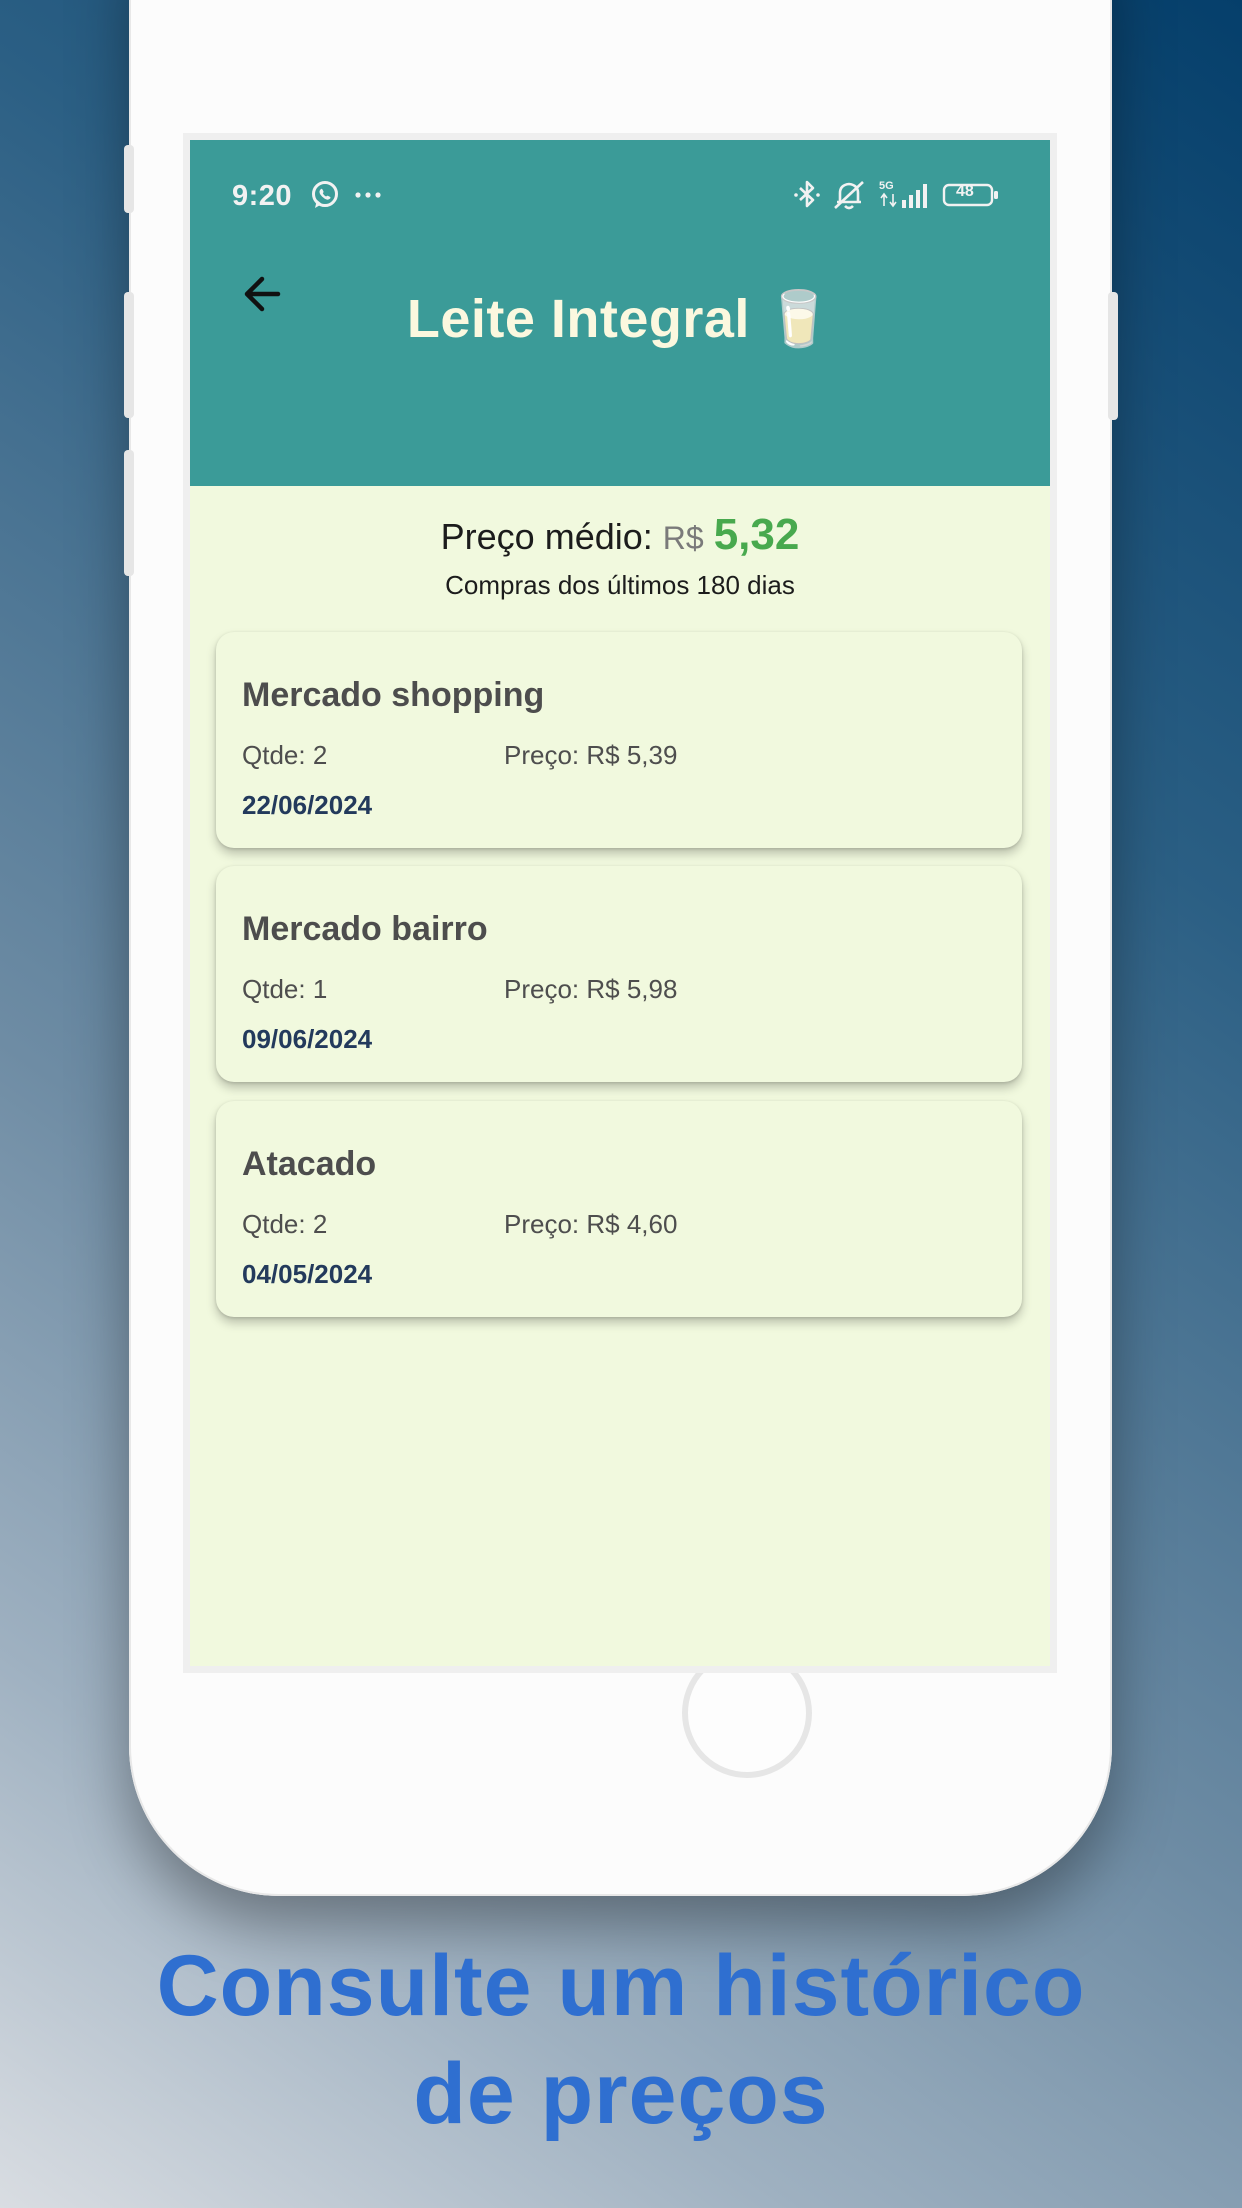 Image resolution: width=1242 pixels, height=2208 pixels. What do you see at coordinates (591, 989) in the screenshot?
I see `purchase-price: Preço: R$ 5,98` at bounding box center [591, 989].